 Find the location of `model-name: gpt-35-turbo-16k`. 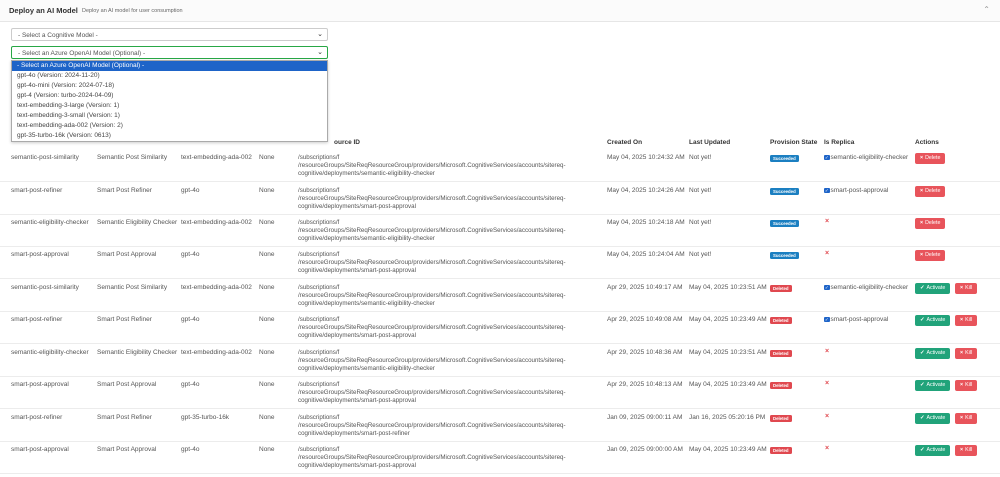

model-name: gpt-35-turbo-16k is located at coordinates (205, 417).